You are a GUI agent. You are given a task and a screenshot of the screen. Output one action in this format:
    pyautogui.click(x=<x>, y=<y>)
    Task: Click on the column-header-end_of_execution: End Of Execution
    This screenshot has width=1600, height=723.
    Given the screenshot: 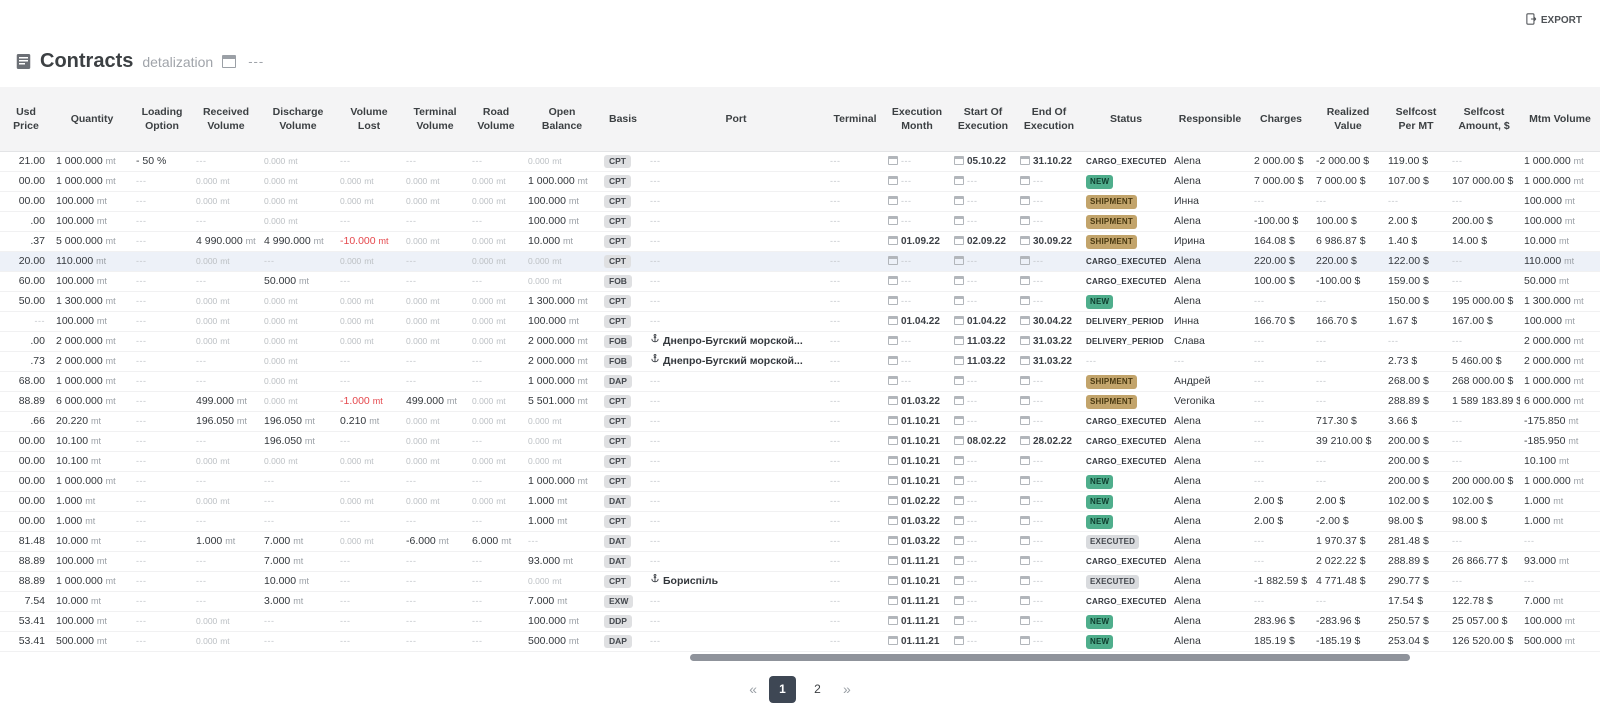 What is the action you would take?
    pyautogui.click(x=1049, y=119)
    